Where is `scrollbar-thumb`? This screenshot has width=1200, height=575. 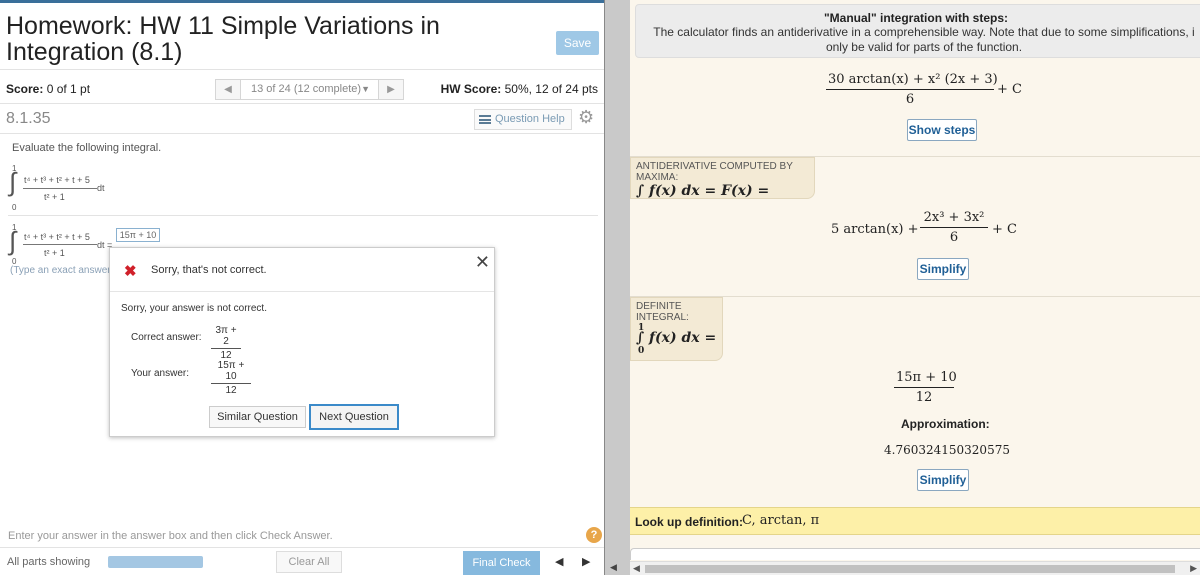
scrollbar-thumb is located at coordinates (910, 569).